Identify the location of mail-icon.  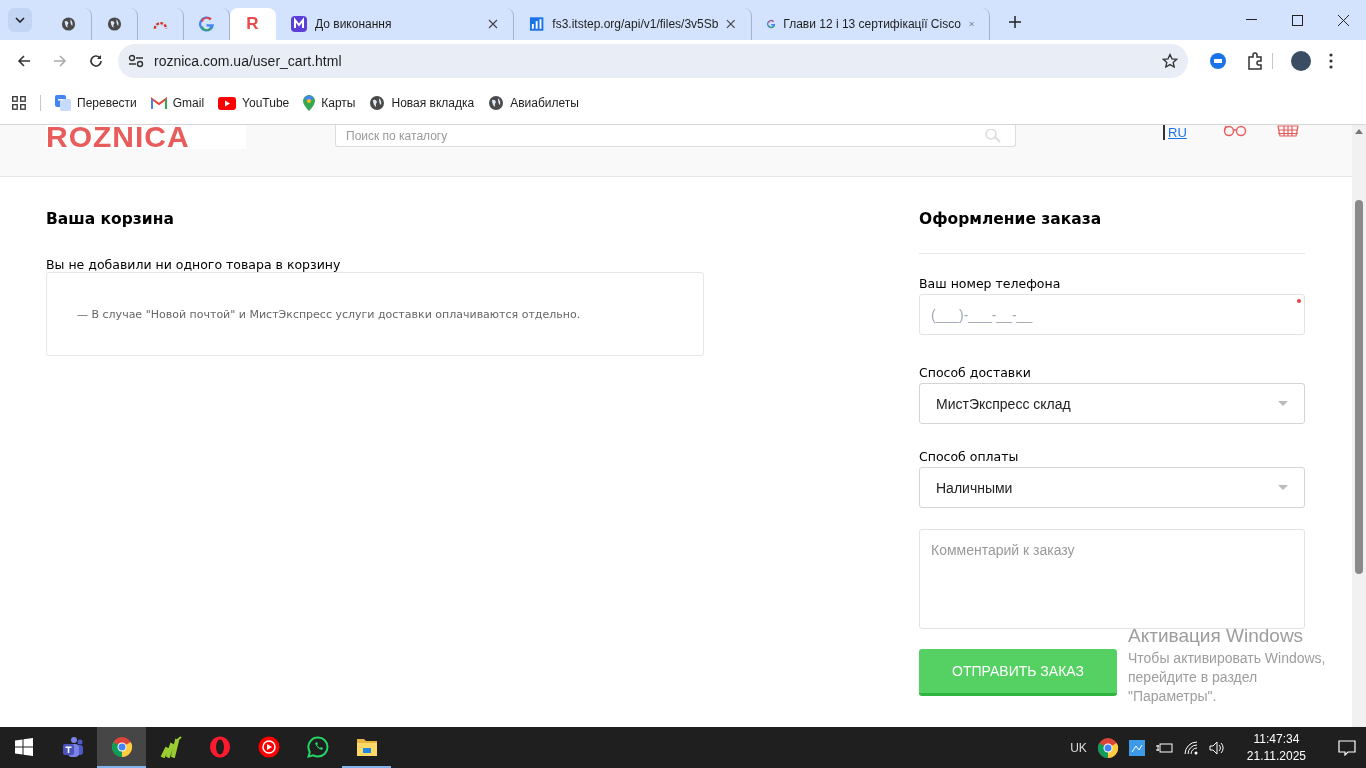
(158, 103).